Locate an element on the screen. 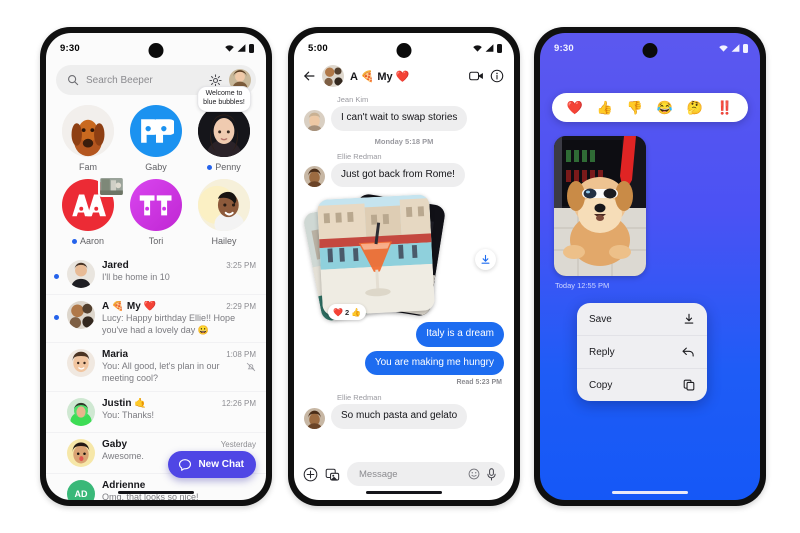 The image size is (800, 533). menu-item-reply: Reply is located at coordinates (642, 351).